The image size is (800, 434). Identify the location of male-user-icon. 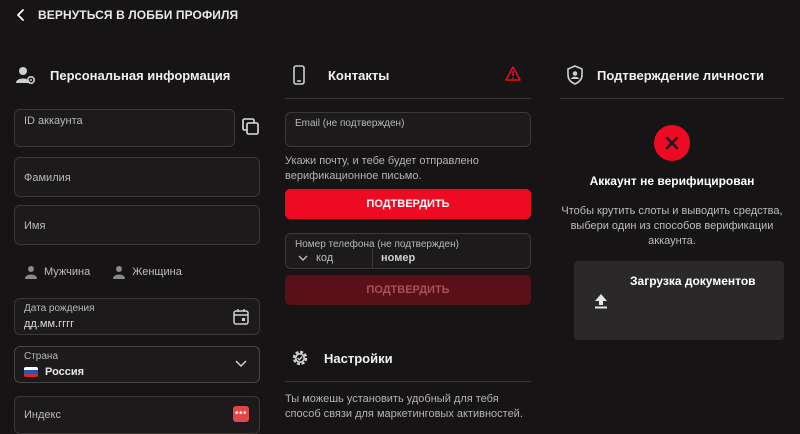
(31, 272).